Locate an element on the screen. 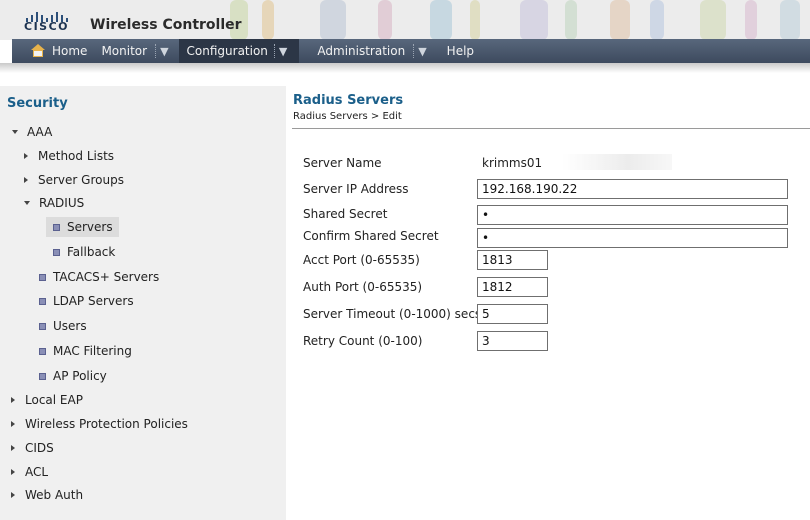 The image size is (810, 520). tree-item-web-auth: Web Auth is located at coordinates (47, 495).